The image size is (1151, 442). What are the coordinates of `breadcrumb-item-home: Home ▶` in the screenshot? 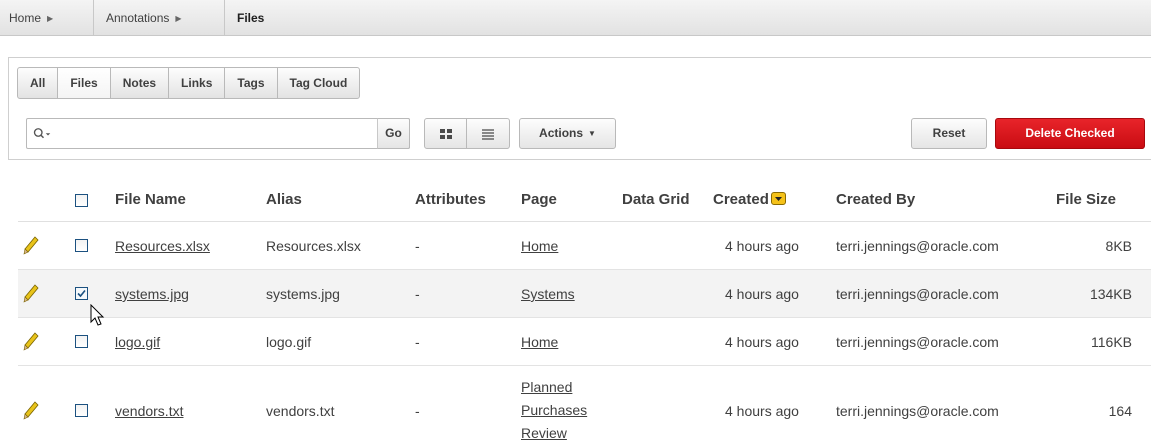 It's located at (47, 18).